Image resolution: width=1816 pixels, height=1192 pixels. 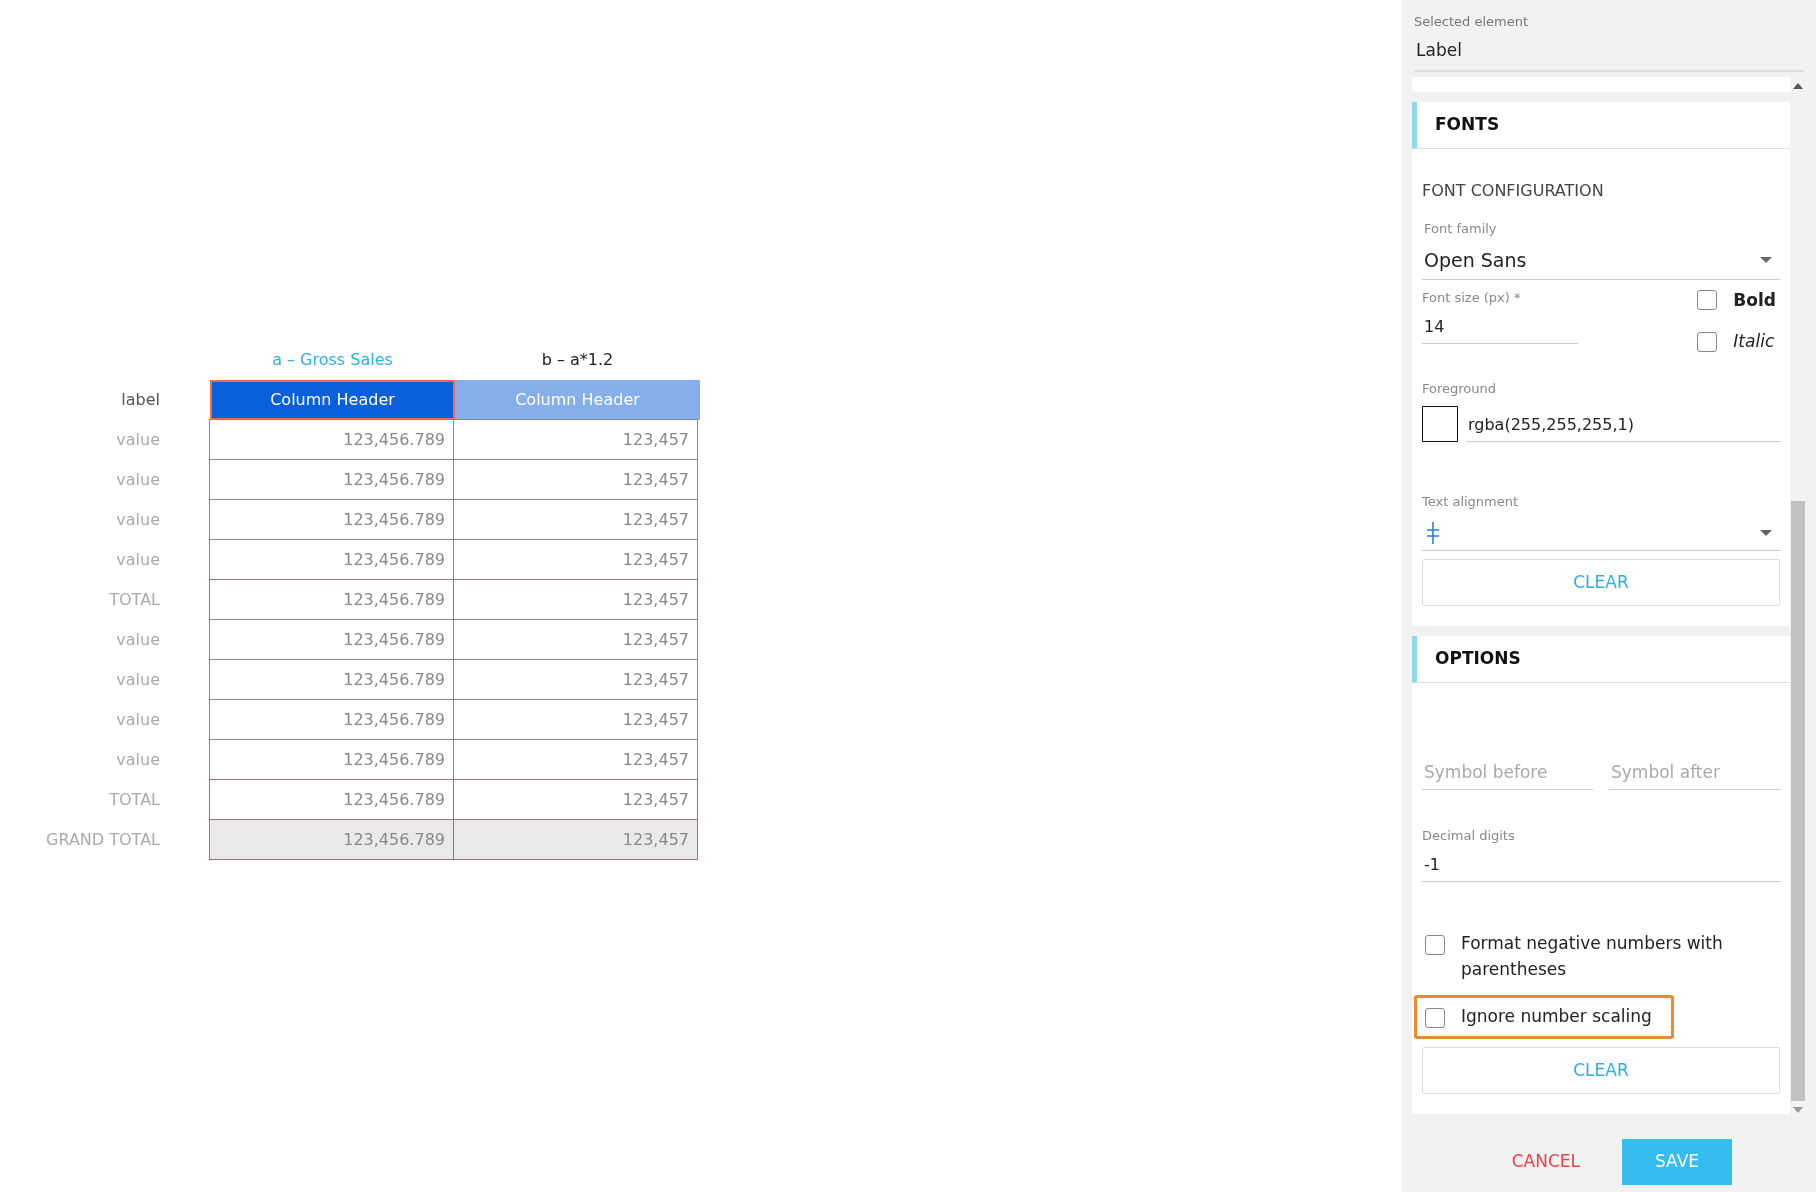 I want to click on scroll-down-icon, so click(x=1798, y=1110).